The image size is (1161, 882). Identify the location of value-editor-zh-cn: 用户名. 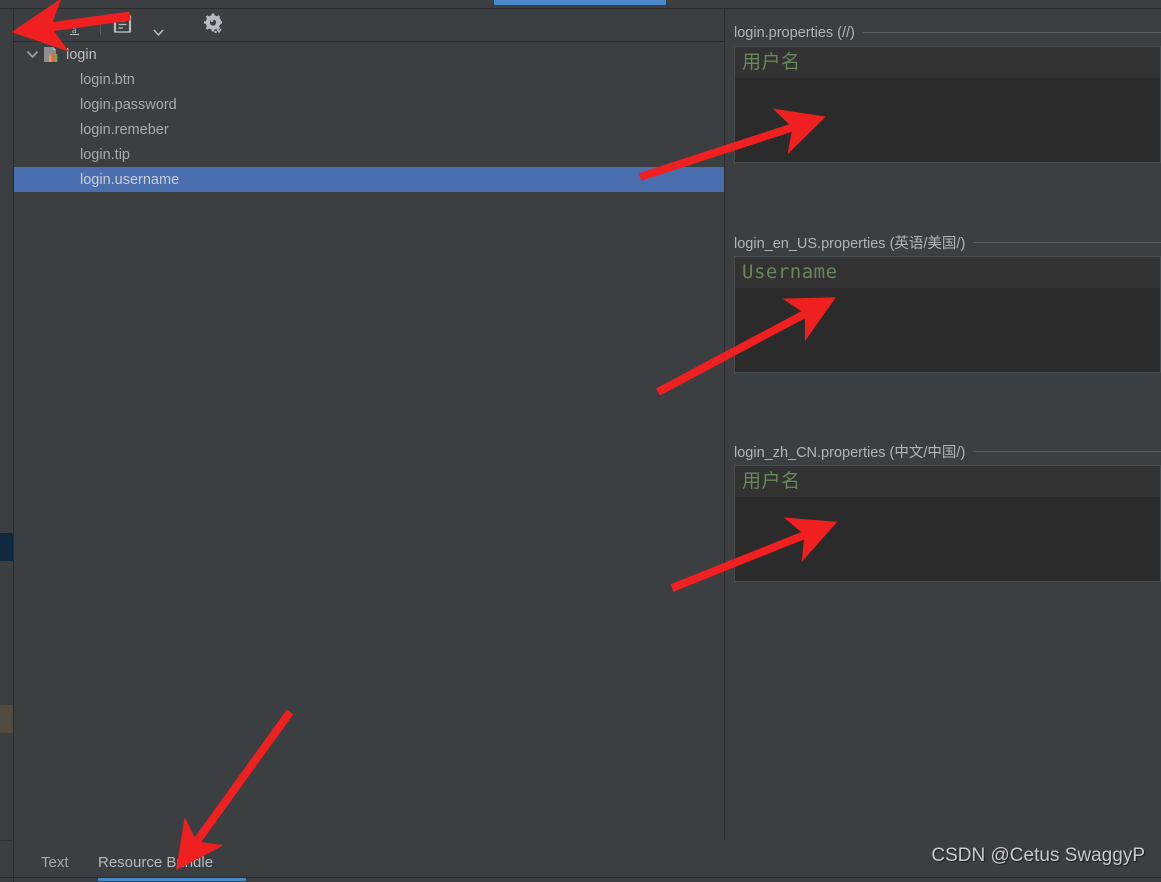
(947, 523).